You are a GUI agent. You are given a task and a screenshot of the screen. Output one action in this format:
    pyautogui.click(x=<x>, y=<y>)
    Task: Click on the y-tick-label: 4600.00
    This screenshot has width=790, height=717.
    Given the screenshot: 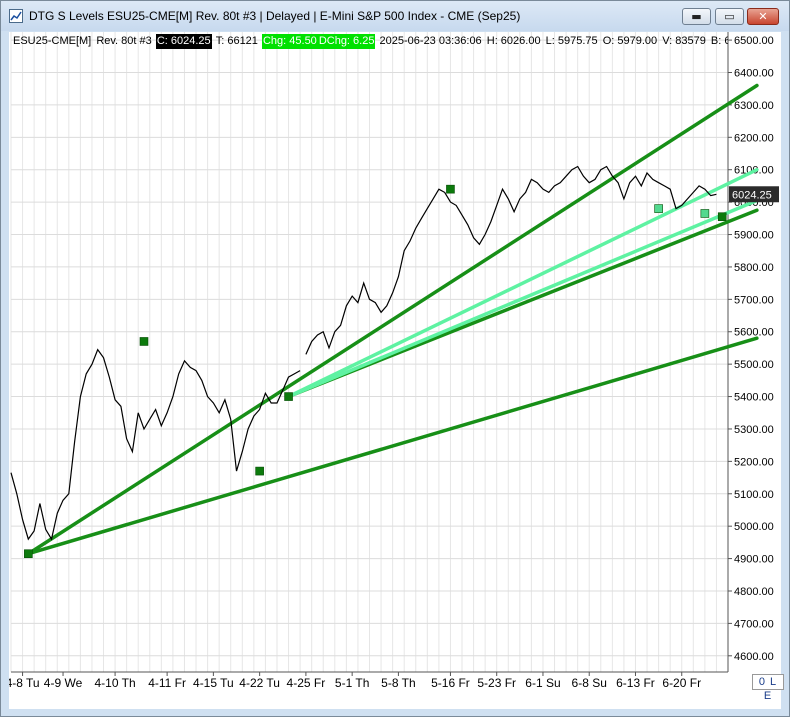 What is the action you would take?
    pyautogui.click(x=754, y=657)
    